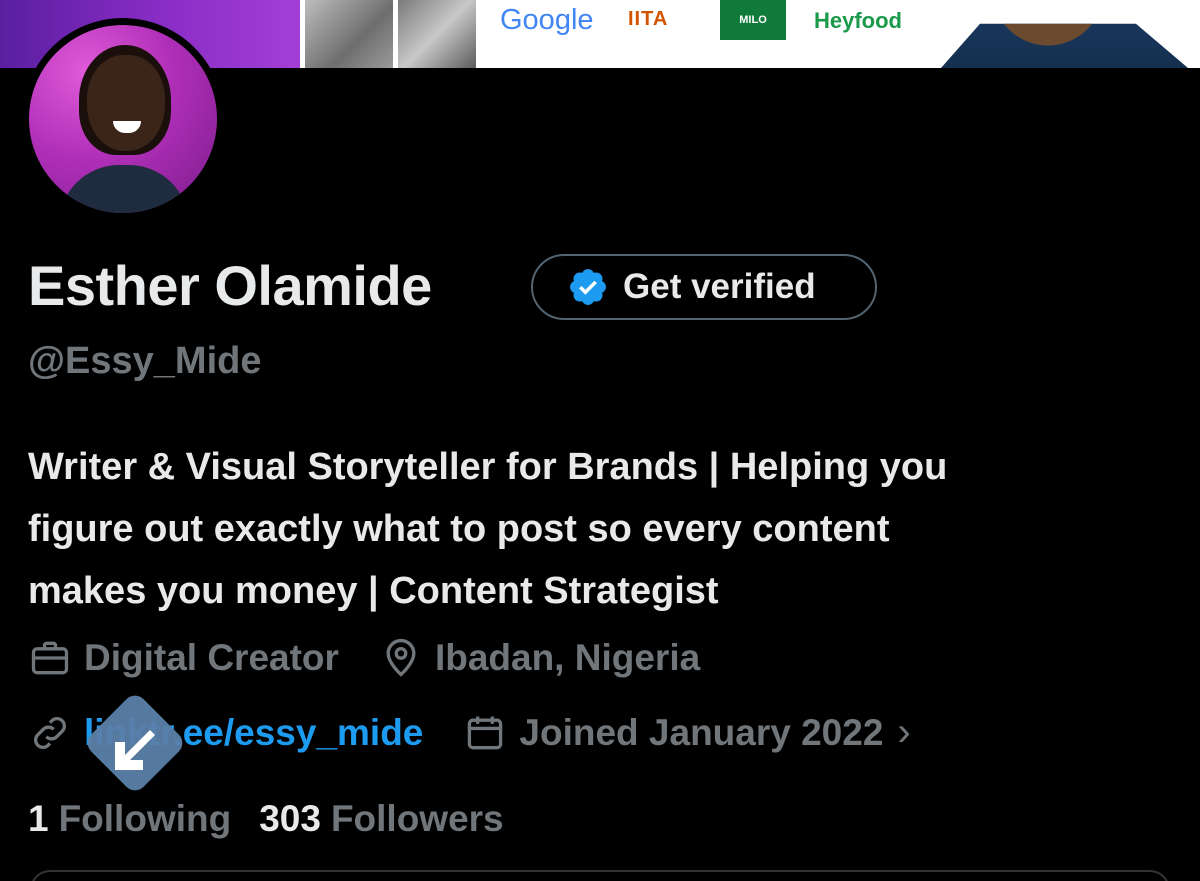 This screenshot has height=881, width=1200. I want to click on verified-badge-icon, so click(588, 287).